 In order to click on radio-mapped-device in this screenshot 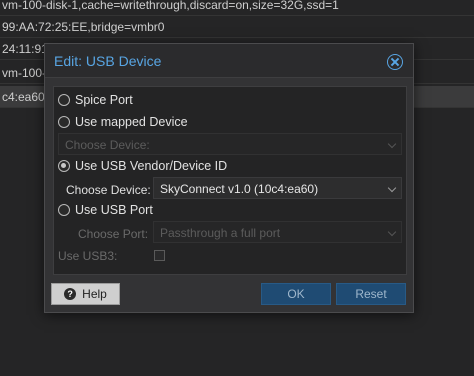, I will do `click(64, 122)`.